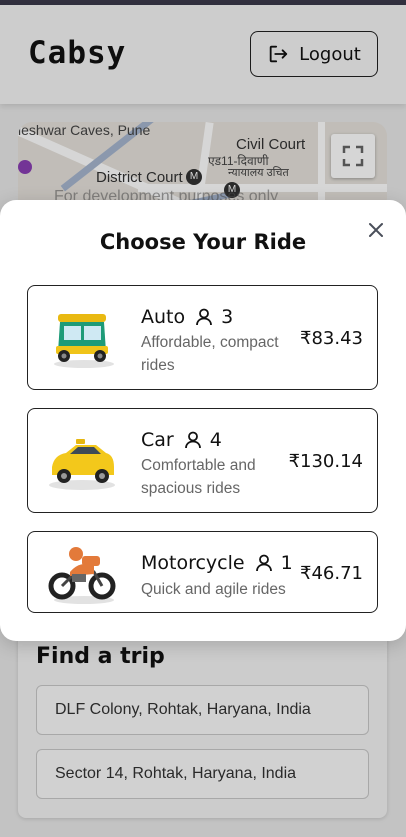 The image size is (406, 837). I want to click on ride-option-auto: Auto 3 Affordable, compact rides ₹83.43, so click(202, 337).